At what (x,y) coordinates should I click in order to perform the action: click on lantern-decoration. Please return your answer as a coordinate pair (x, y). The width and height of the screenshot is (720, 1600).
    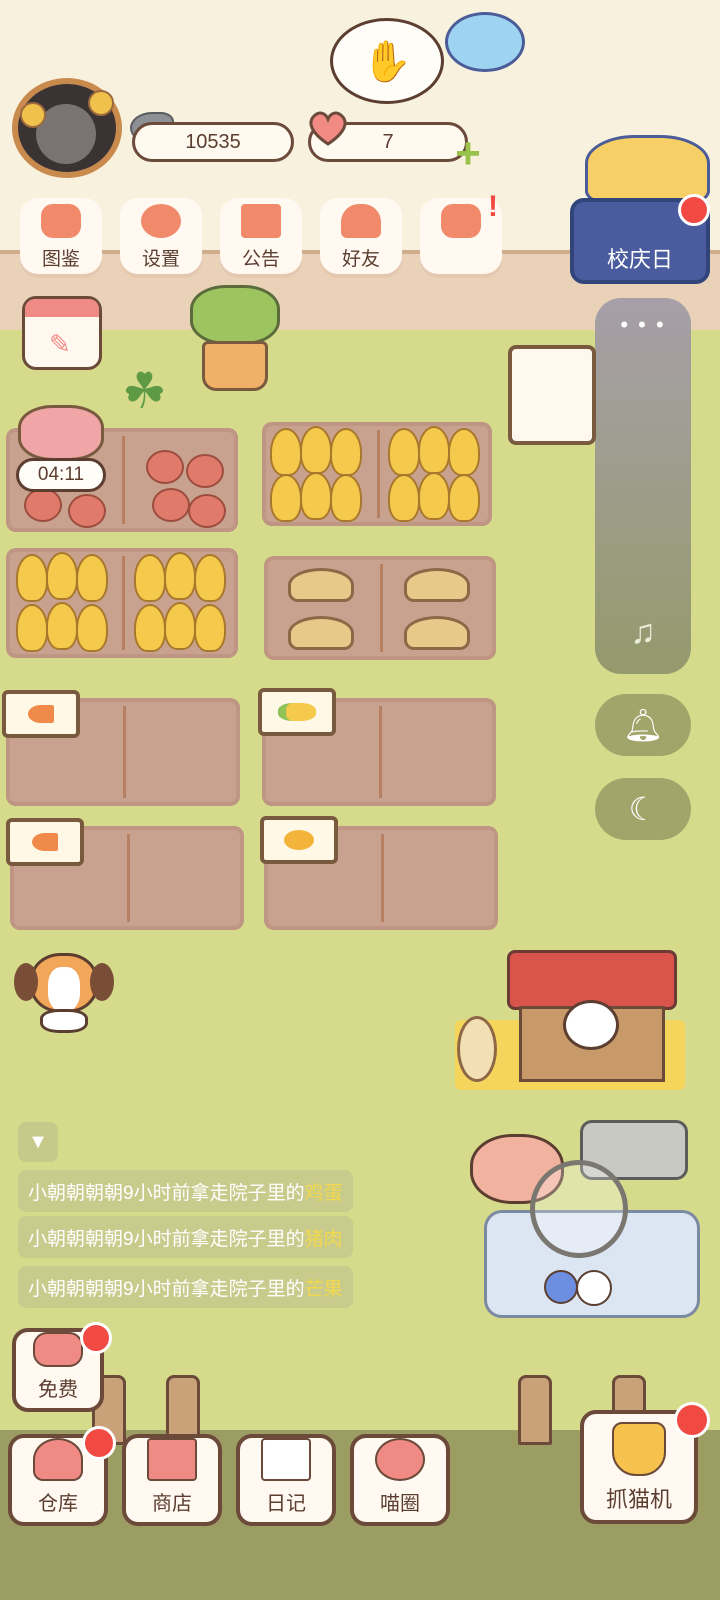
    Looking at the image, I should click on (485, 42).